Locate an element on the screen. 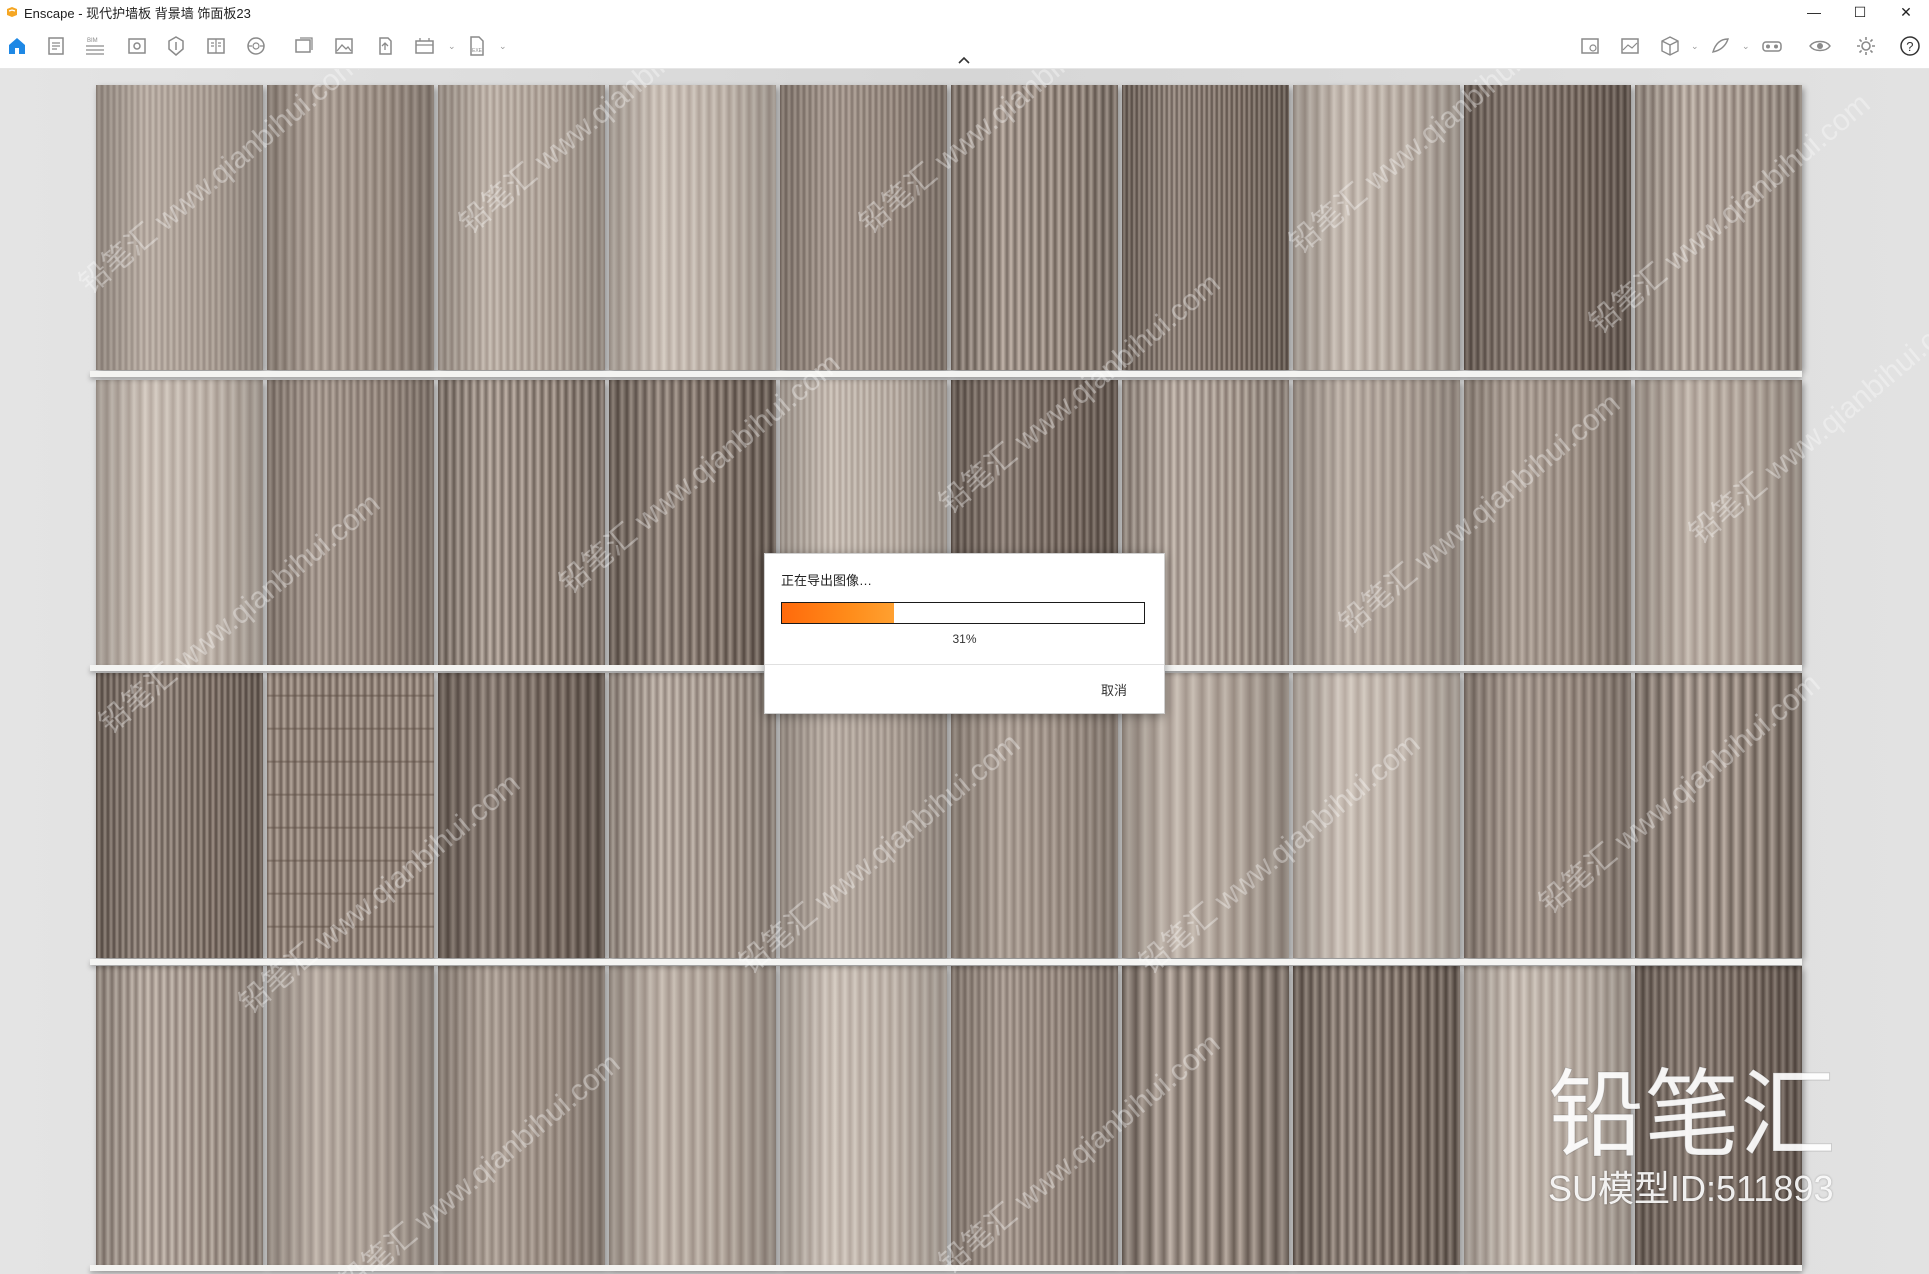  views-icon is located at coordinates (137, 46).